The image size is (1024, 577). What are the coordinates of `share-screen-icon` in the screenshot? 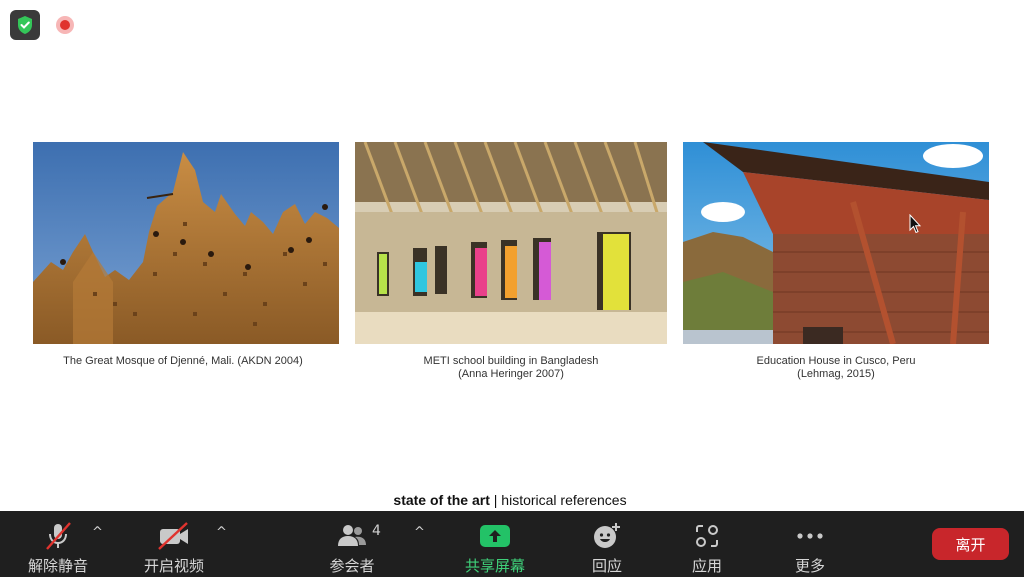 It's located at (495, 536).